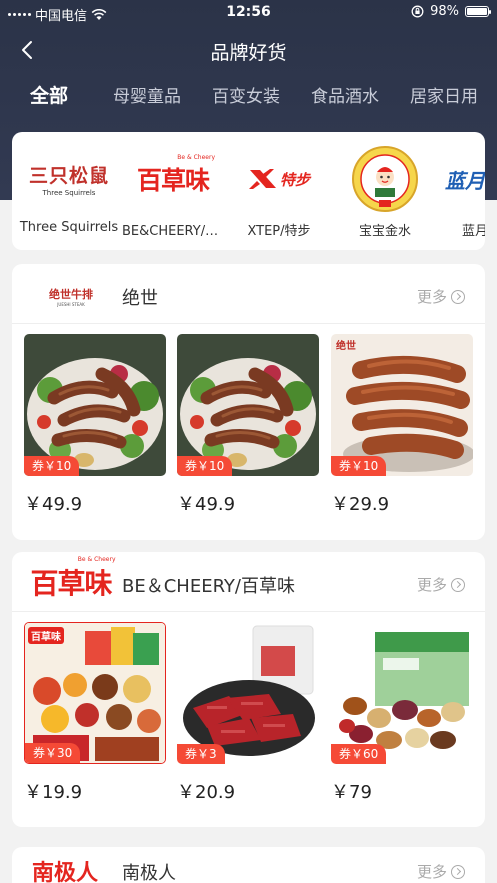  What do you see at coordinates (147, 94) in the screenshot?
I see `tab-maternal-baby: 母婴童品` at bounding box center [147, 94].